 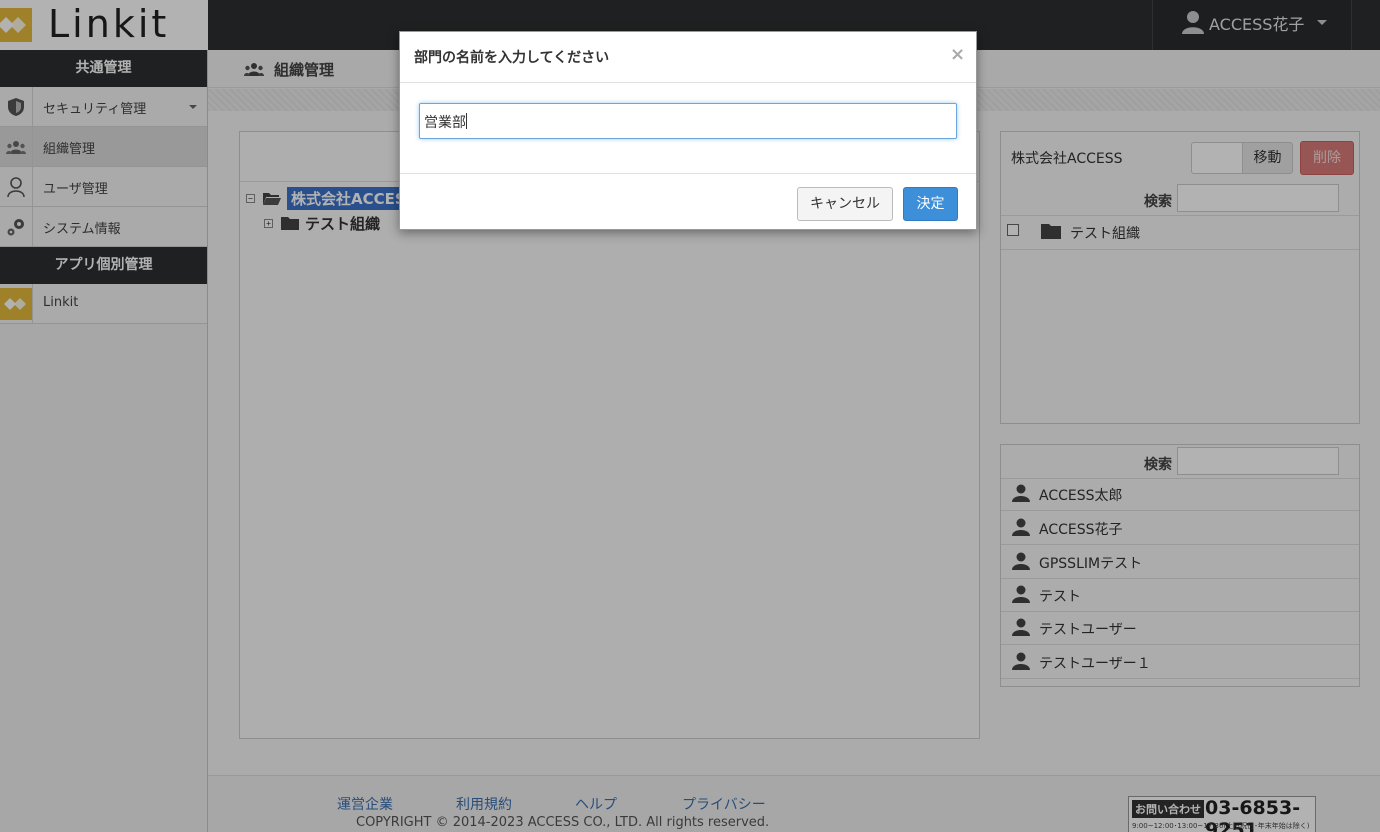 I want to click on cancel-button: キャンセル, so click(x=845, y=204).